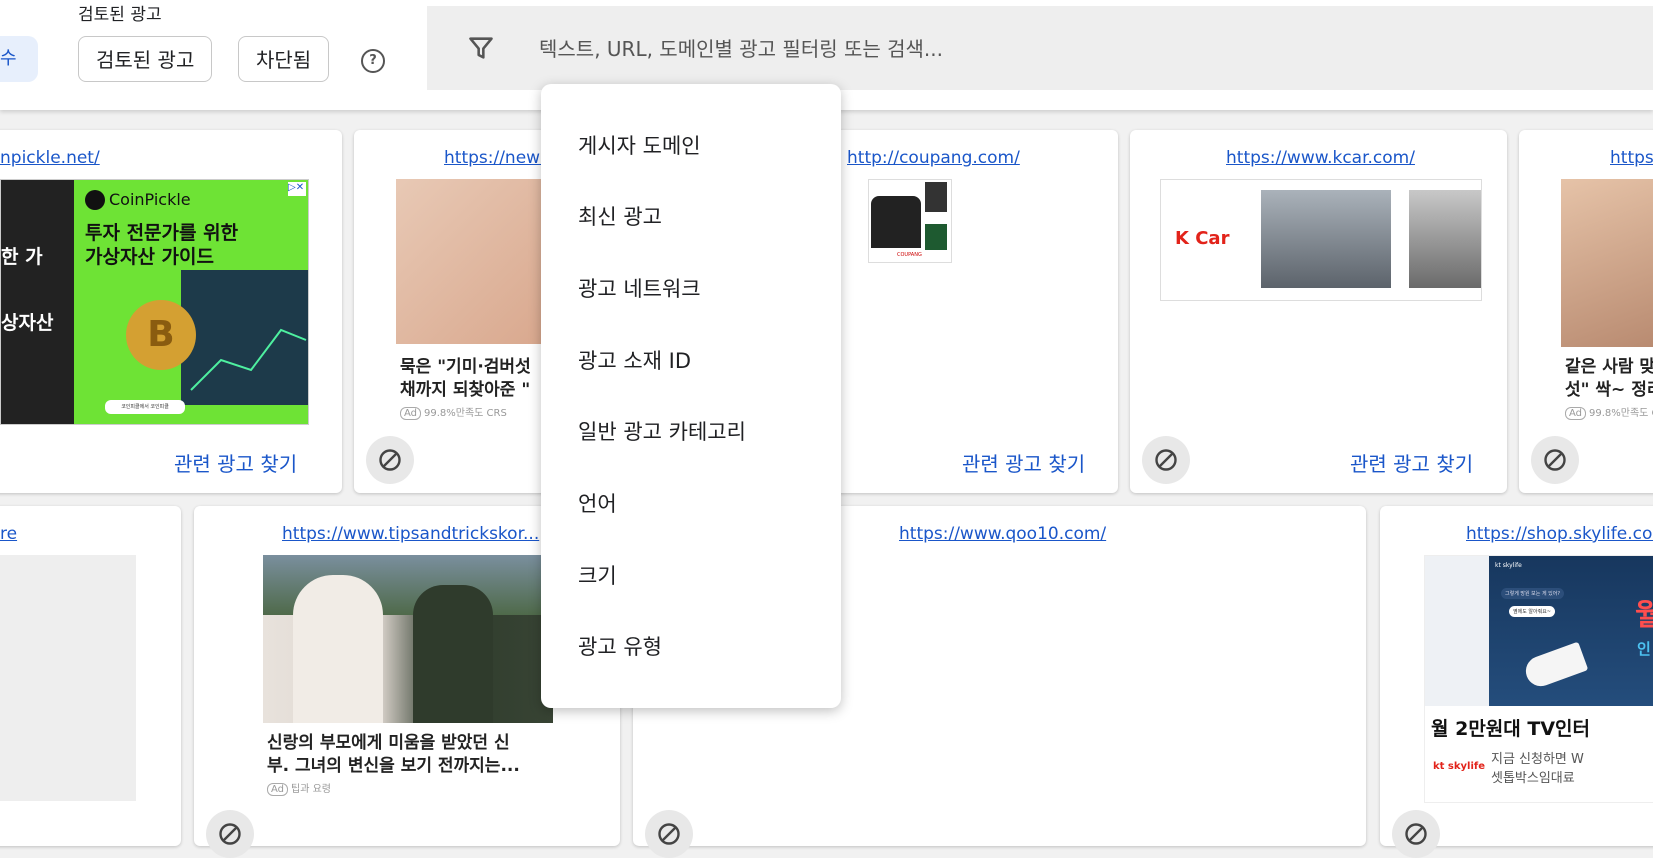 The height and width of the screenshot is (858, 1653). I want to click on ad-caption-line-1: 신랑의 부모에게 미움을 받았던 신, so click(388, 743).